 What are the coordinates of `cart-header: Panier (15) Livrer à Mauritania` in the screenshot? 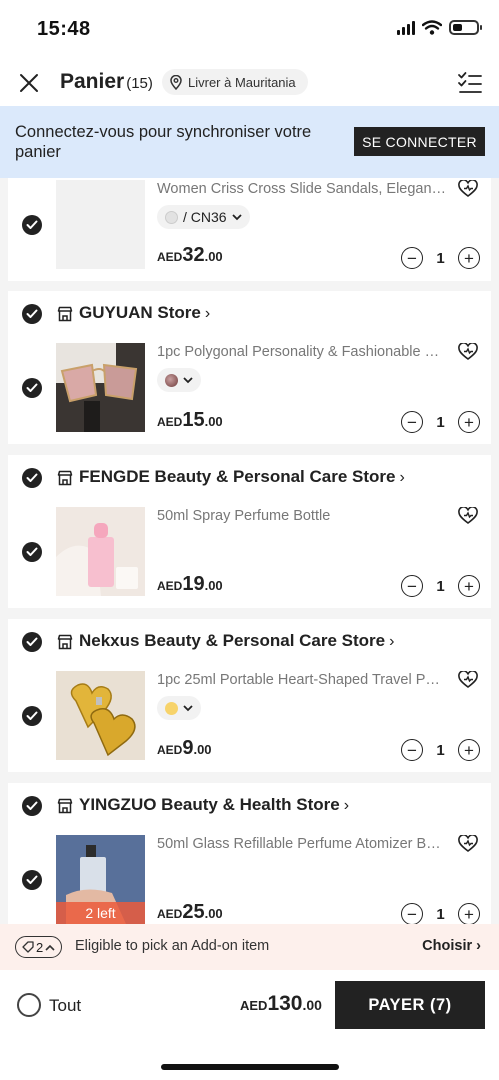 It's located at (249, 82).